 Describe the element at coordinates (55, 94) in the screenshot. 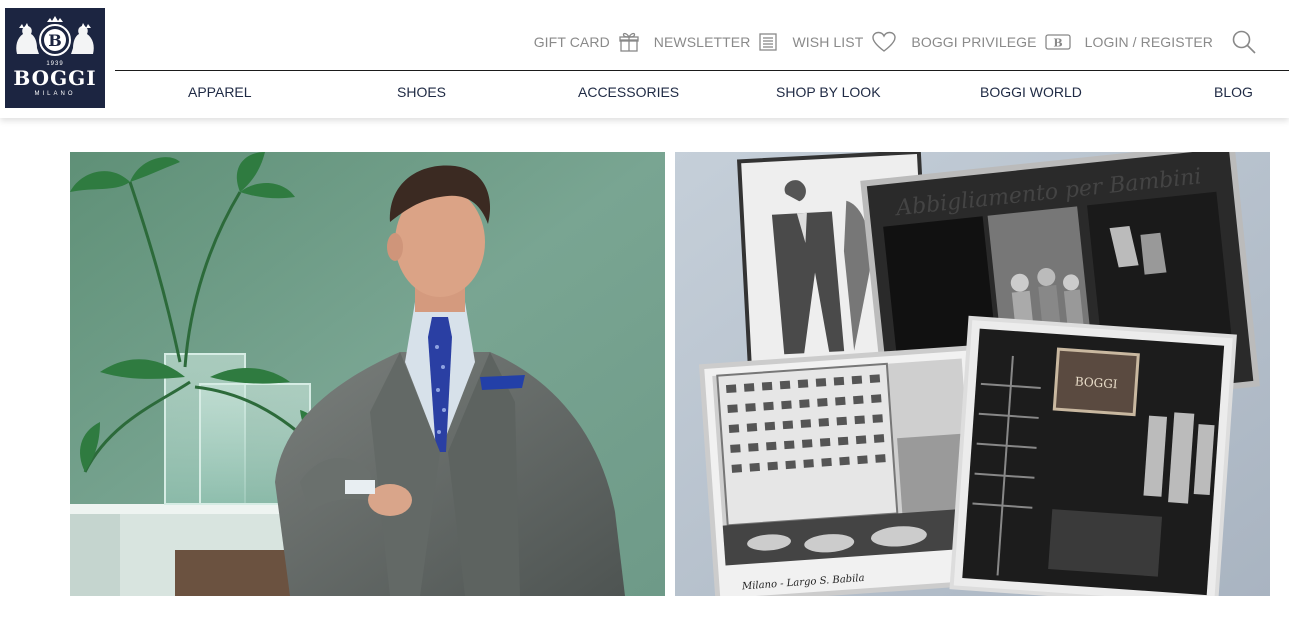

I see `logo-city: MILANO` at that location.